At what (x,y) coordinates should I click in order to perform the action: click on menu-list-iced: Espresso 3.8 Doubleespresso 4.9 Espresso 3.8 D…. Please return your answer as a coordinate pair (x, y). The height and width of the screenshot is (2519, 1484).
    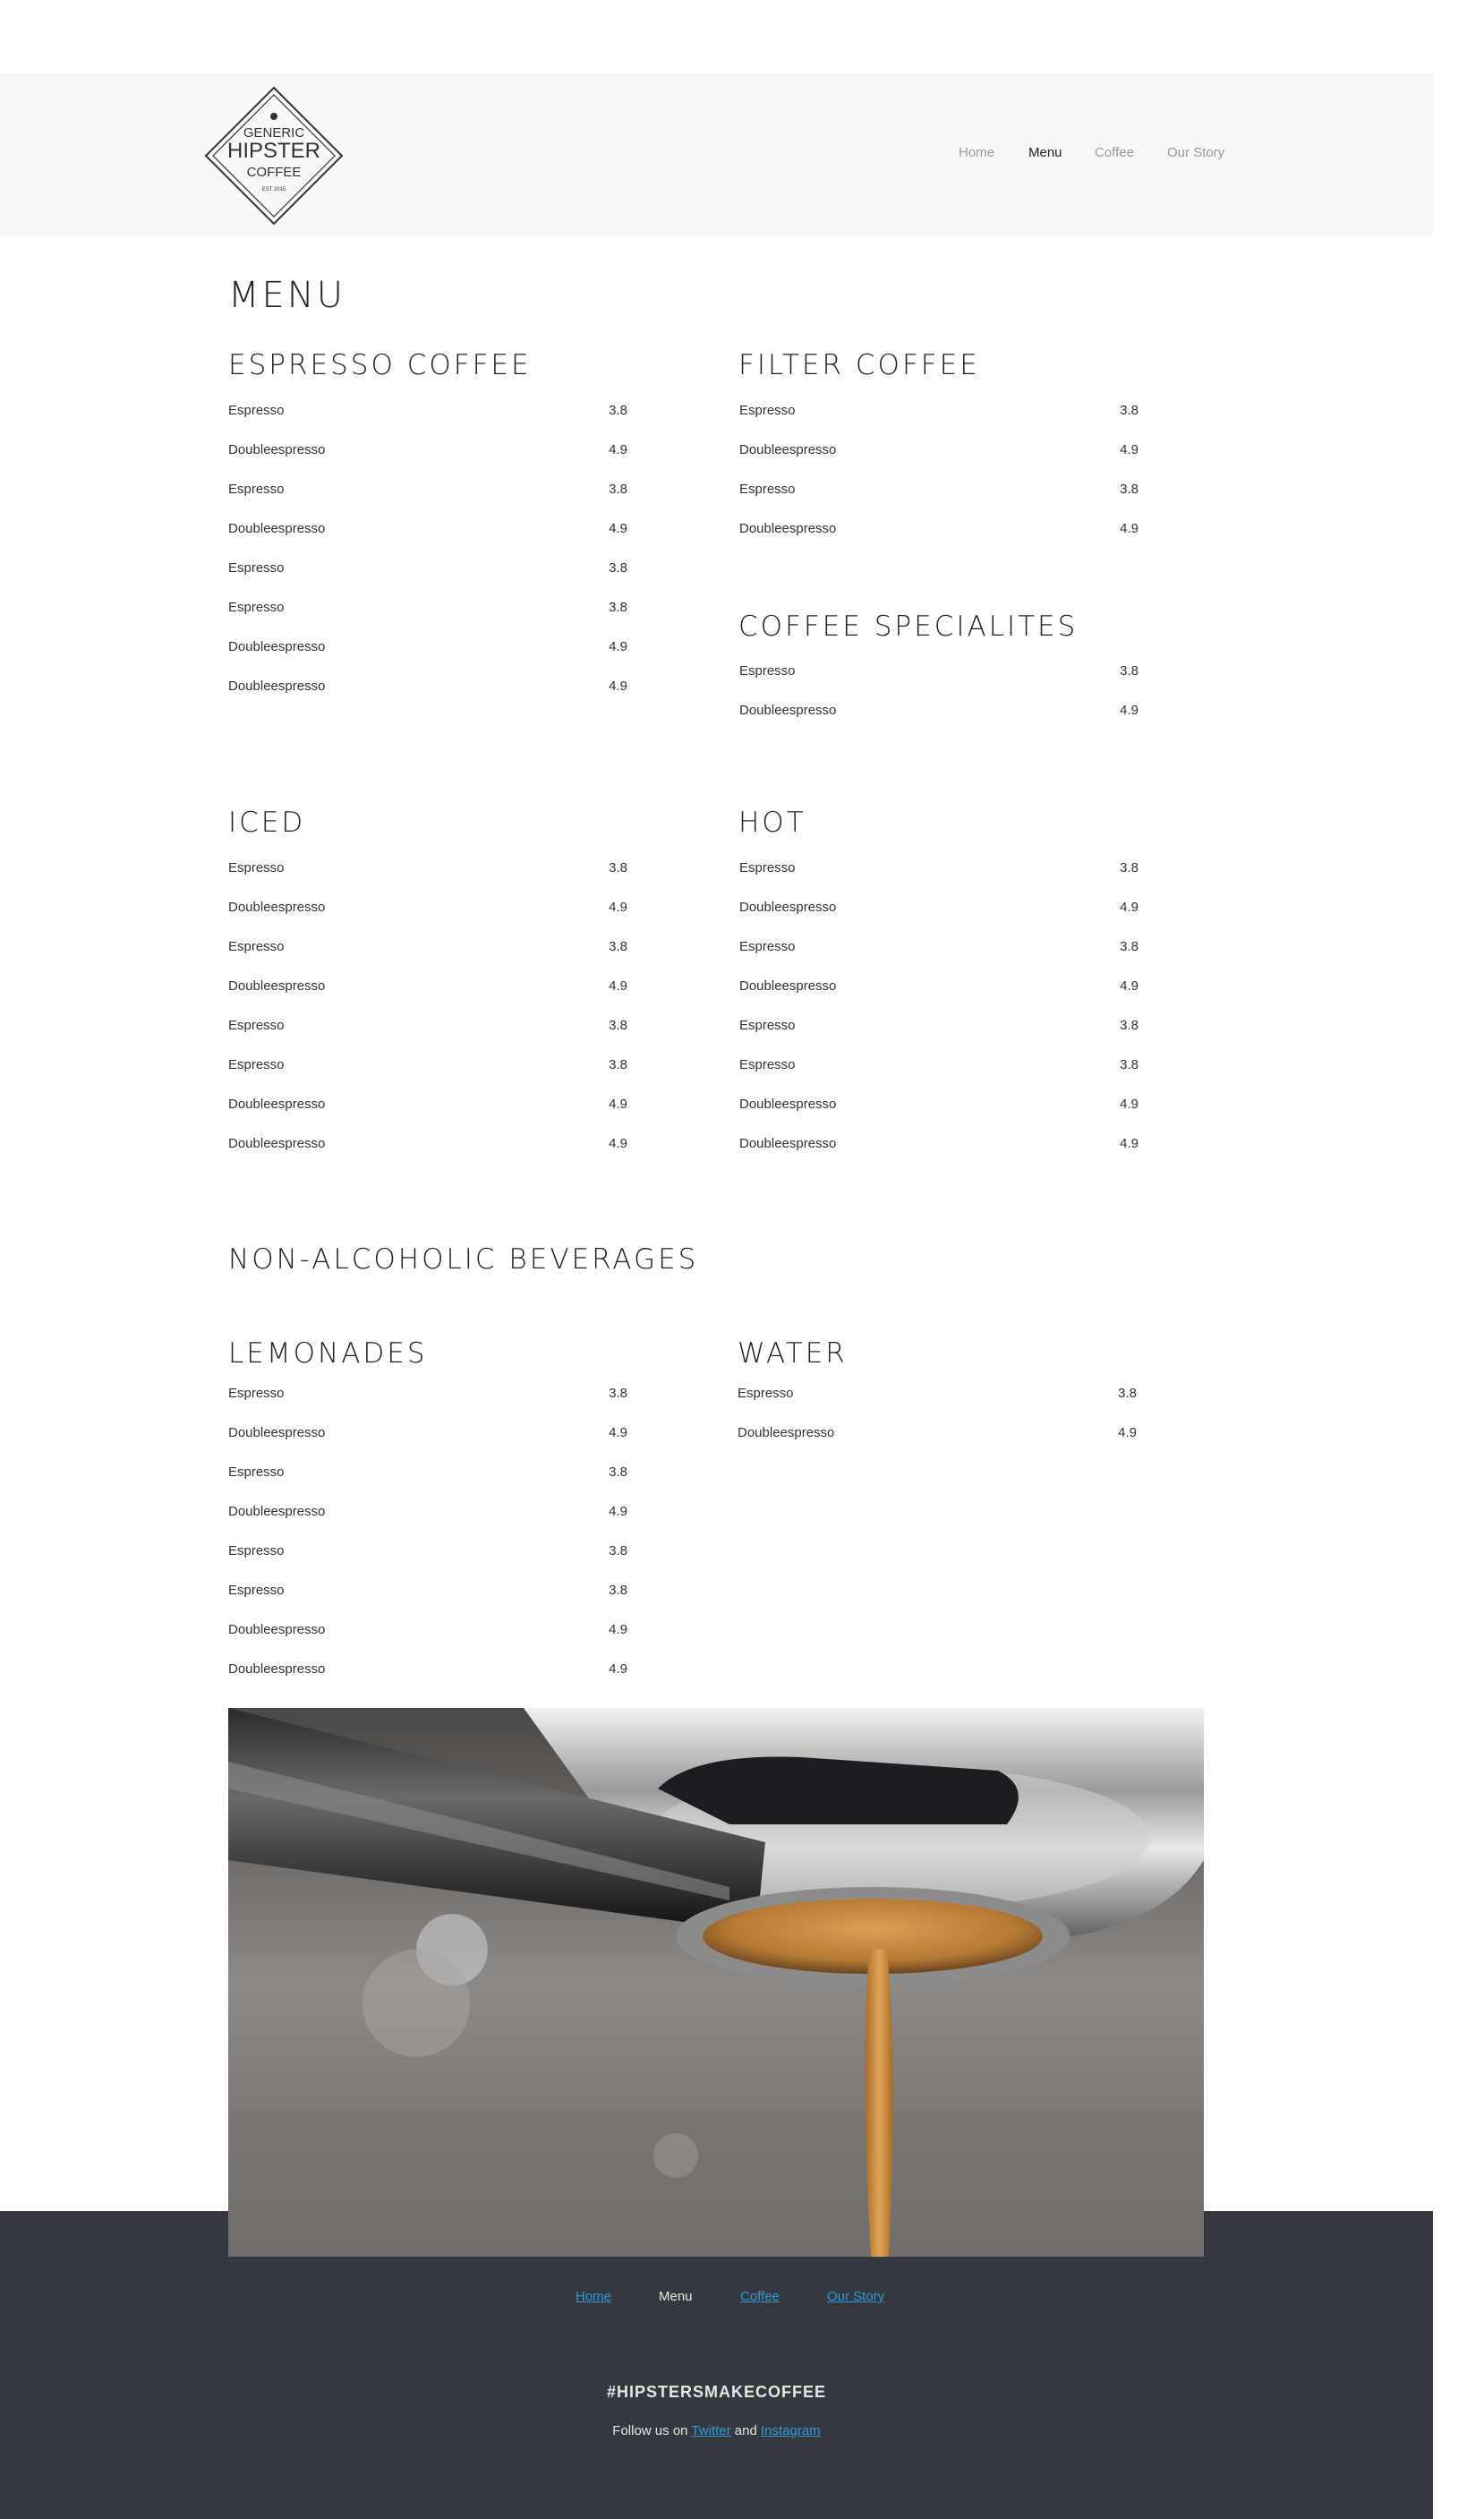
    Looking at the image, I should click on (427, 1017).